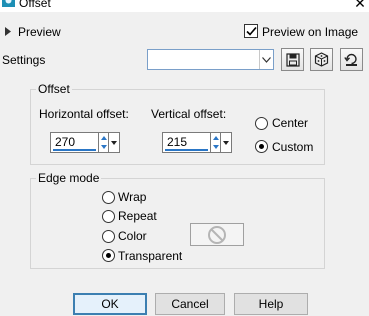 The width and height of the screenshot is (369, 316). Describe the element at coordinates (108, 216) in the screenshot. I see `repeat-radio` at that location.